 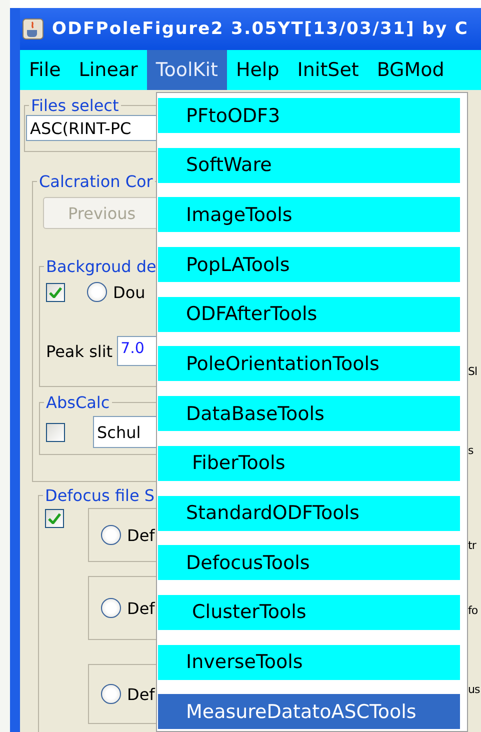 What do you see at coordinates (78, 402) in the screenshot?
I see `group-label: AbsCalc` at bounding box center [78, 402].